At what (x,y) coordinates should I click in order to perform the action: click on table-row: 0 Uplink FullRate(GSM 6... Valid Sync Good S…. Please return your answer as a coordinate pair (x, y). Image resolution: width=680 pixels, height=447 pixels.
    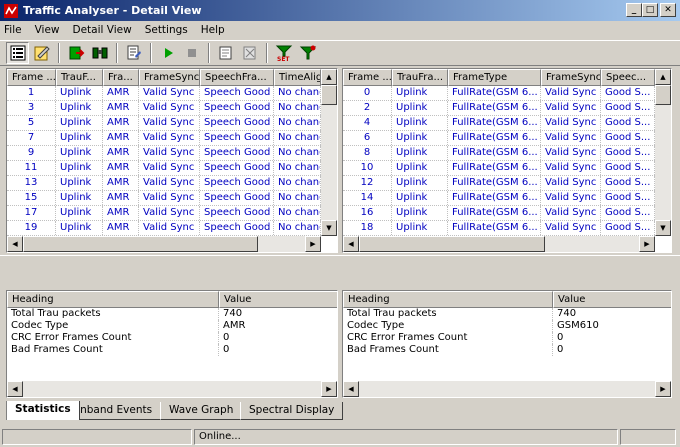
    Looking at the image, I should click on (499, 93).